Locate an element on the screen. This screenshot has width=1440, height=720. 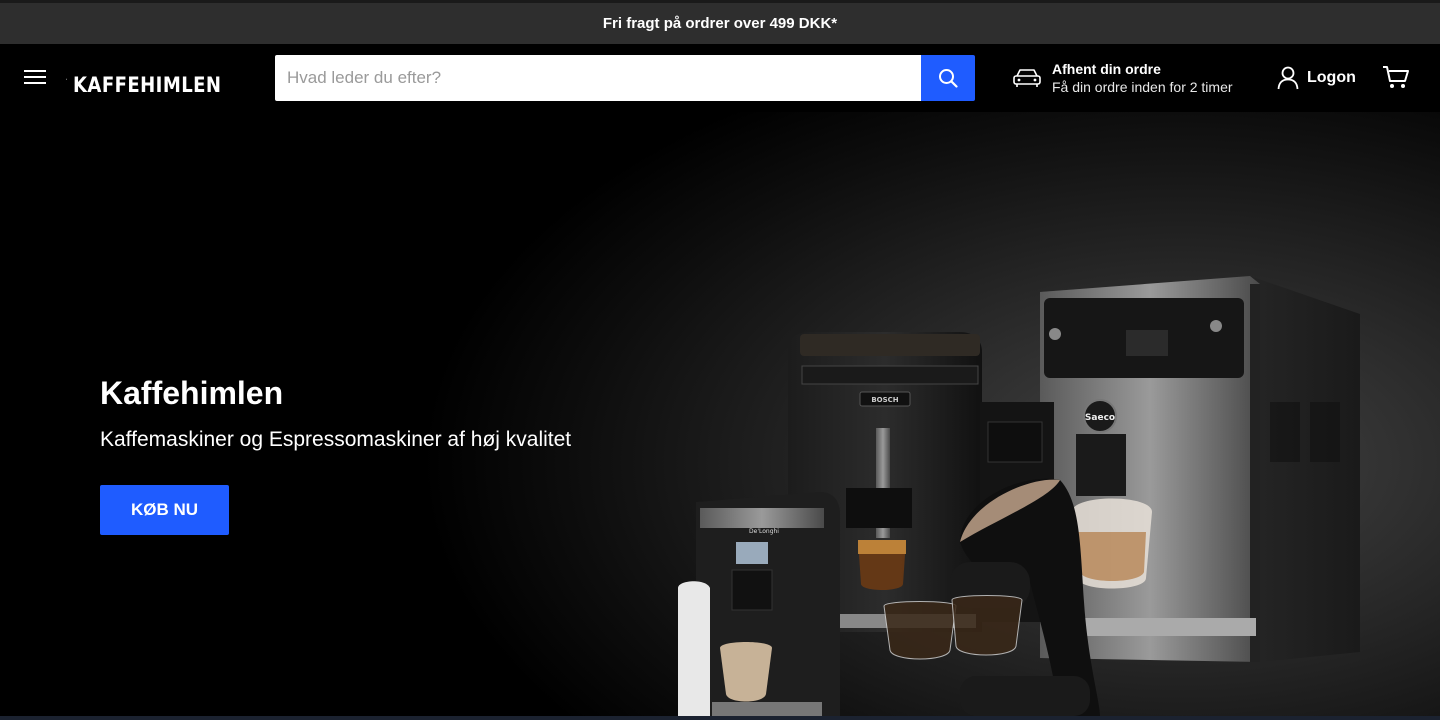
delonghi-brand-text: De'Longhi is located at coordinates (764, 531).